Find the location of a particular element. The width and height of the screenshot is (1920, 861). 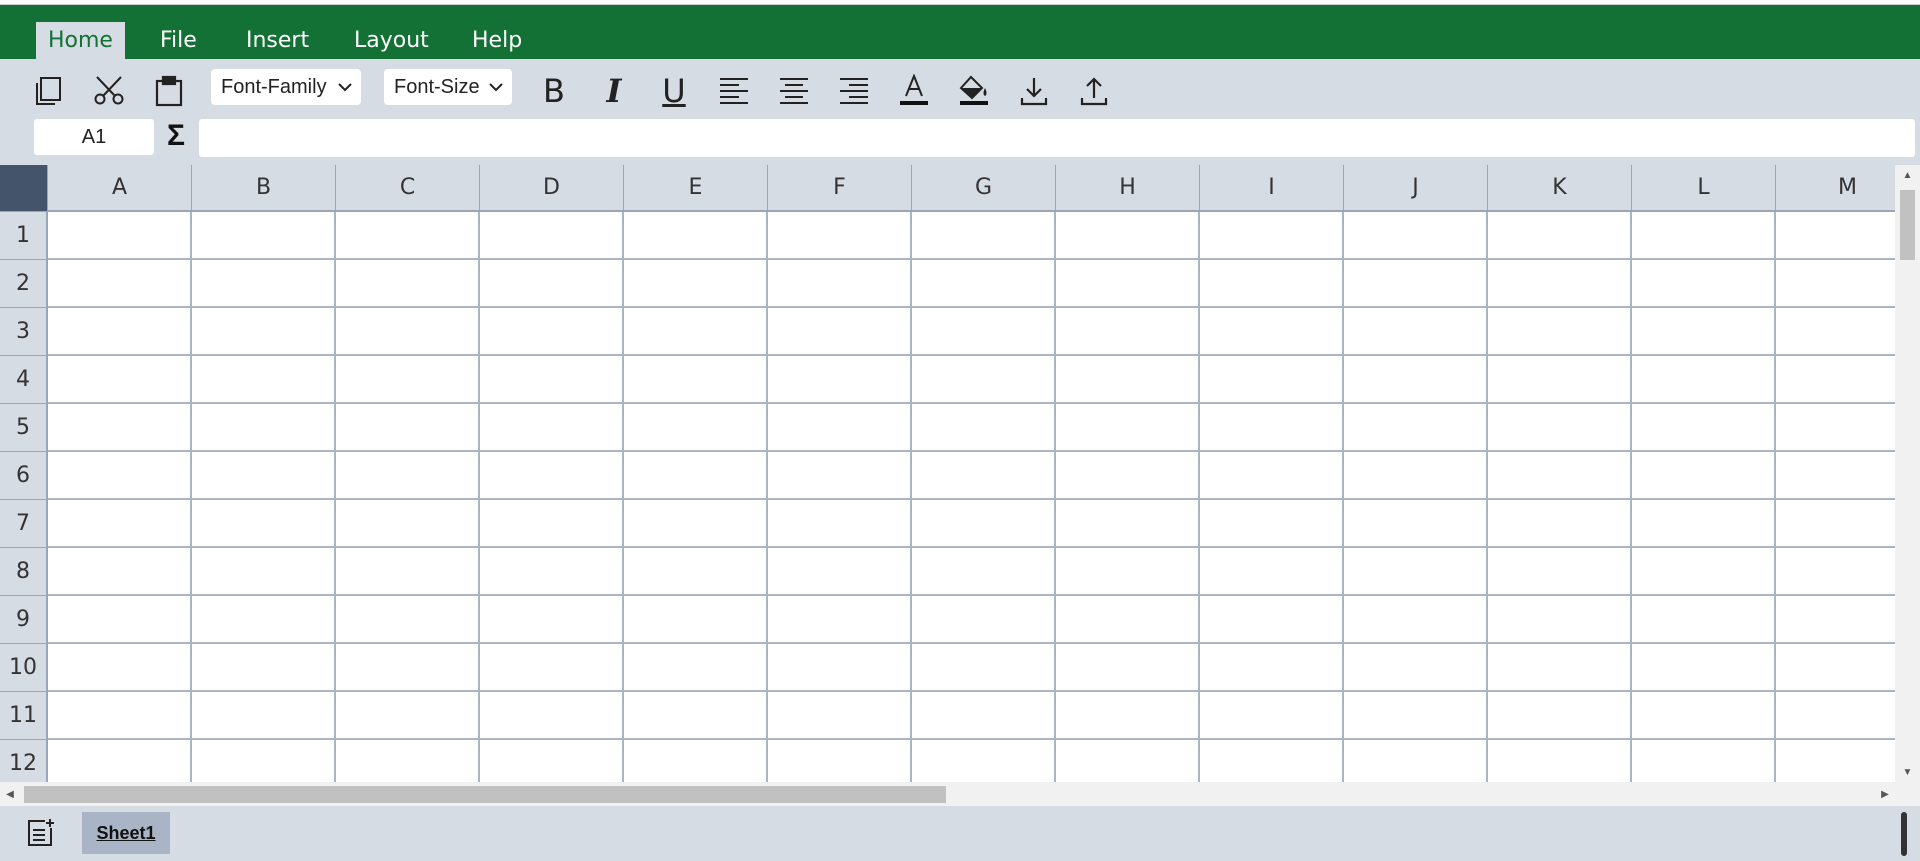

column-header: M is located at coordinates (1835, 188).